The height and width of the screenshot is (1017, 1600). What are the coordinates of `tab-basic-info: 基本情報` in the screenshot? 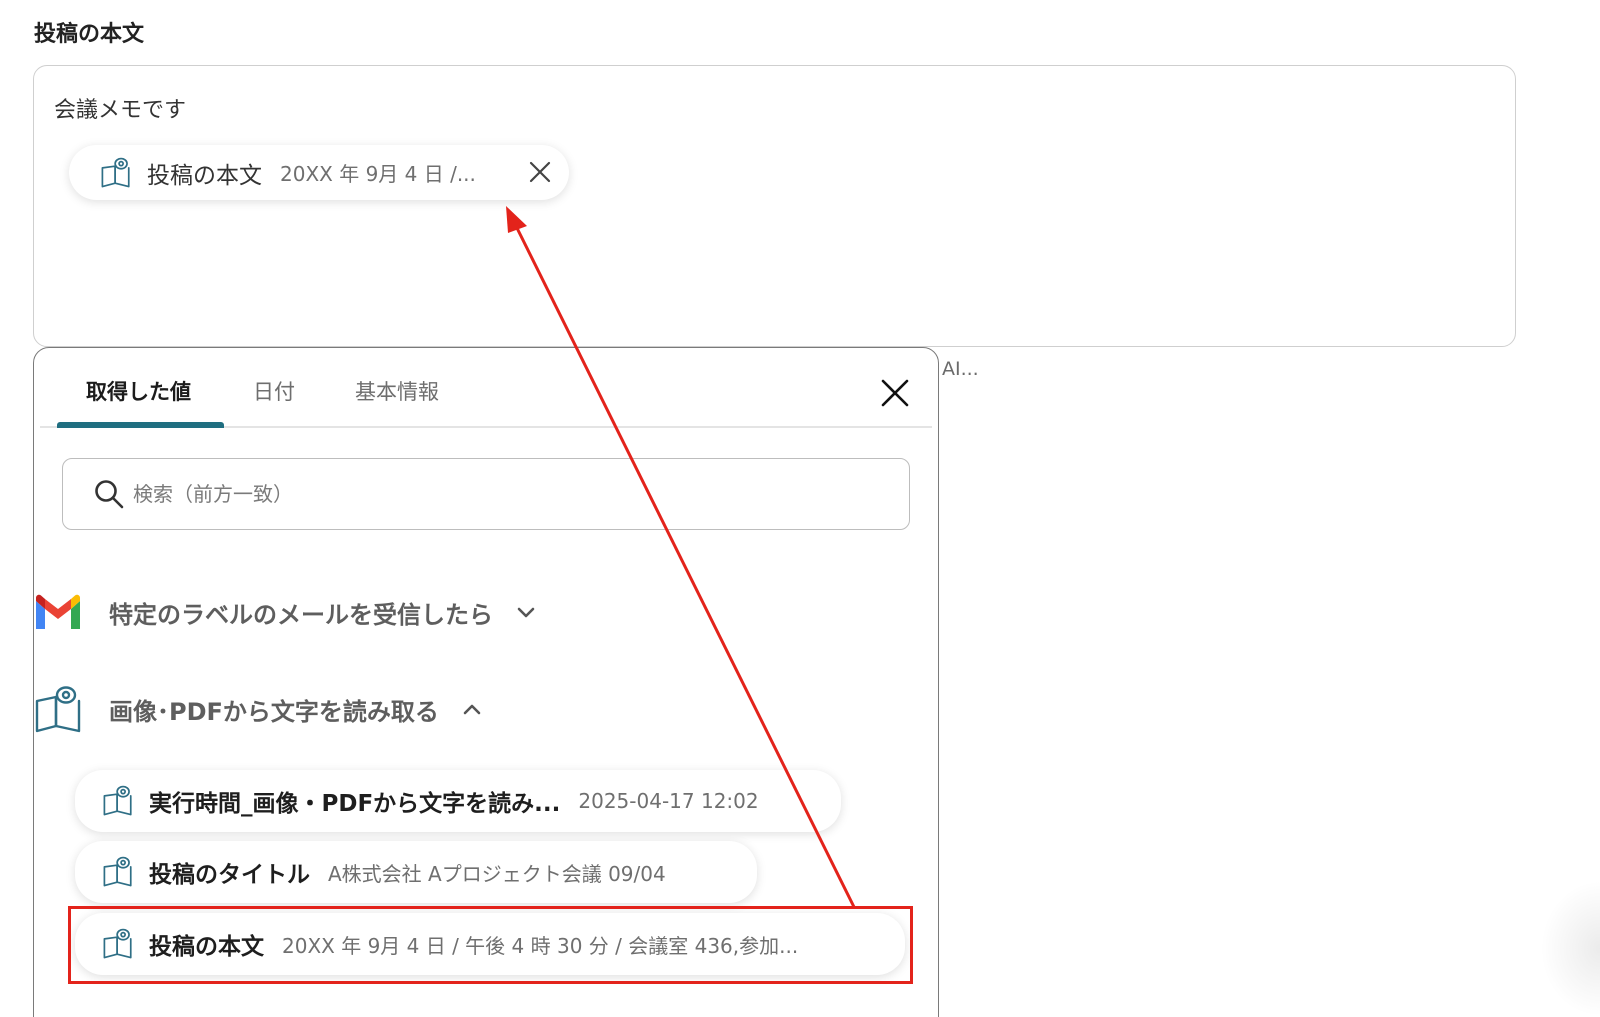 It's located at (397, 391).